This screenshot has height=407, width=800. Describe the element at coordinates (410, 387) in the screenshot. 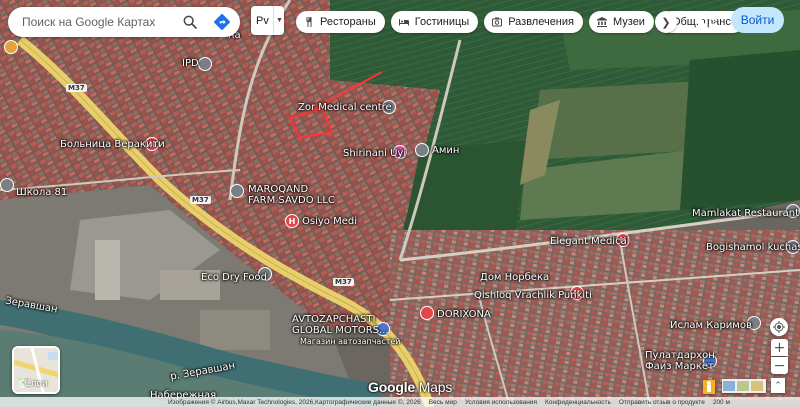

I see `google-maps-logo: Google Maps` at that location.